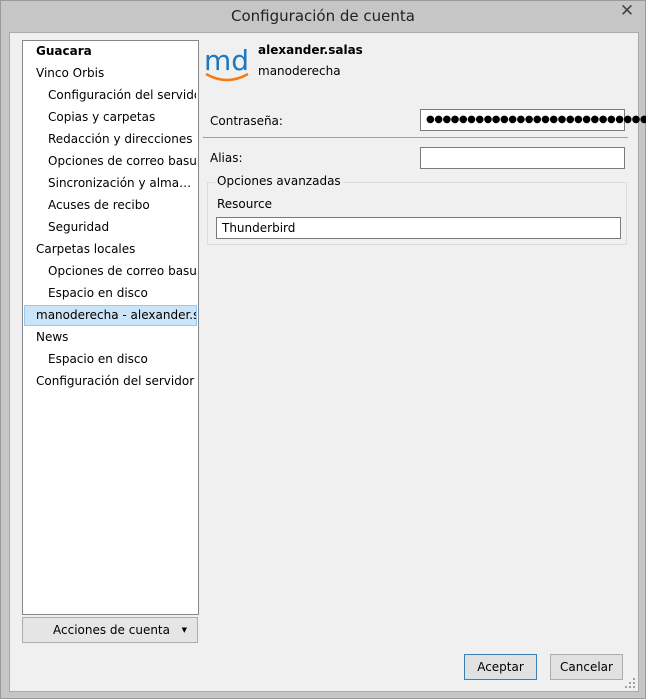 The width and height of the screenshot is (646, 699). I want to click on advanced-options-group: Opciones avanzadas Resource Thunderbird, so click(417, 209).